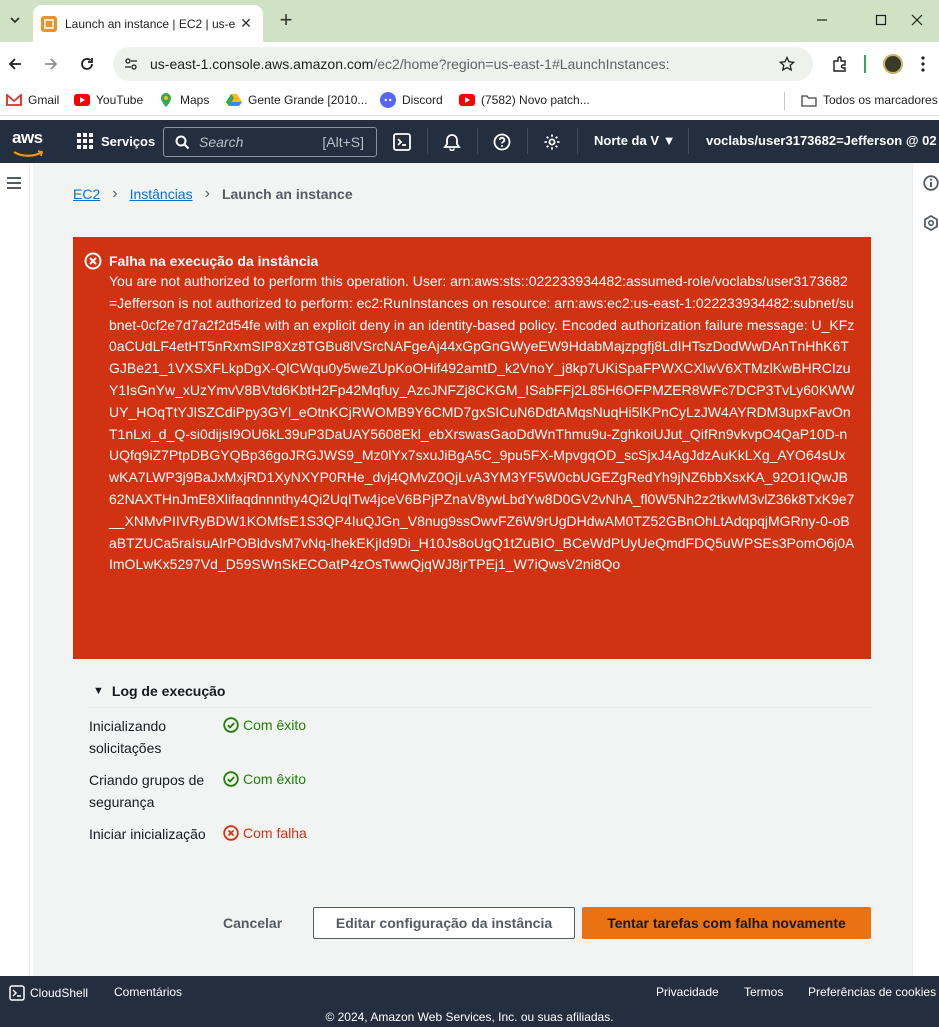 This screenshot has width=939, height=1027. Describe the element at coordinates (388, 100) in the screenshot. I see `discord-icon` at that location.